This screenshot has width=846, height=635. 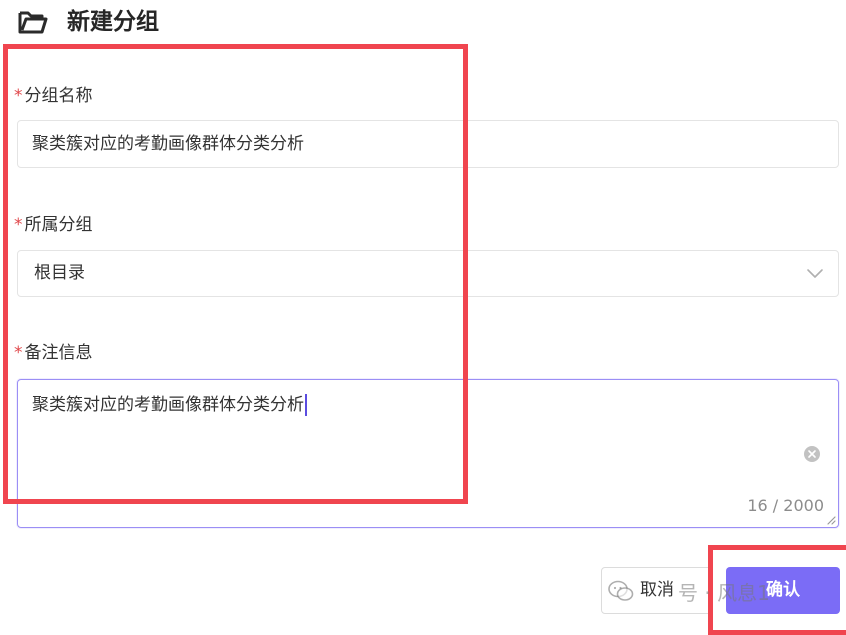 I want to click on chevron-down-icon, so click(x=815, y=273).